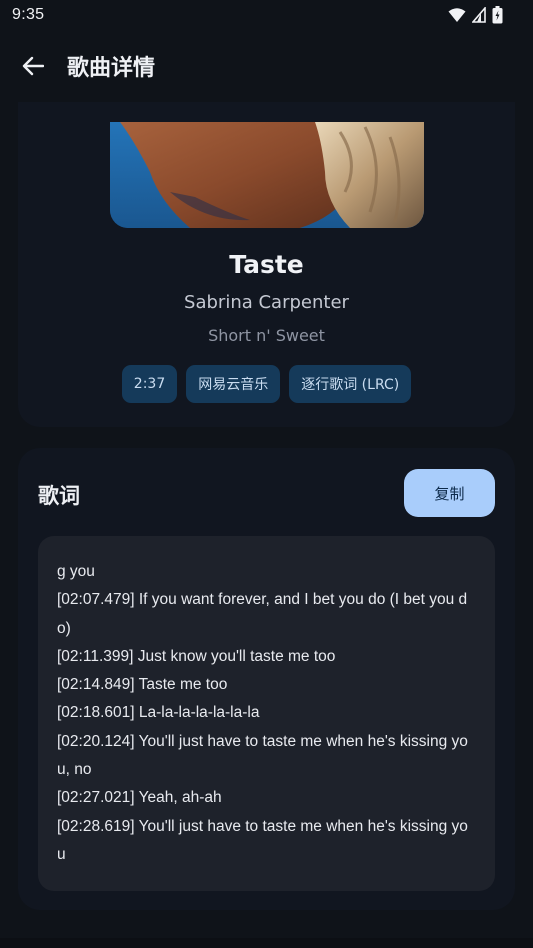 The height and width of the screenshot is (948, 533). What do you see at coordinates (266, 15) in the screenshot?
I see `status-bar: 9:35` at bounding box center [266, 15].